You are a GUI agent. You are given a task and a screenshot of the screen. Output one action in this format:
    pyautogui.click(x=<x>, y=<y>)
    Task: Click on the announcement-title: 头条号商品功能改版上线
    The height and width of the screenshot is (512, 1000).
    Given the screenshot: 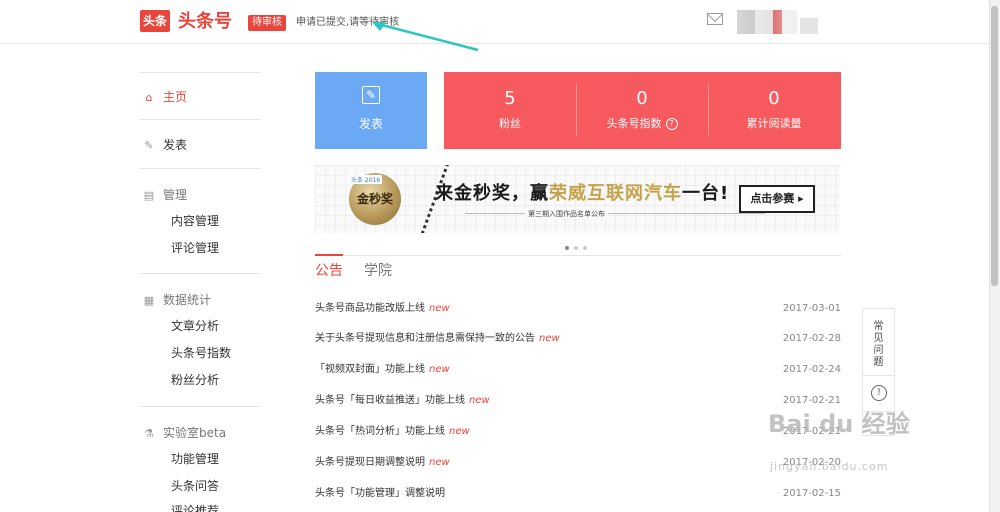 What is the action you would take?
    pyautogui.click(x=370, y=308)
    